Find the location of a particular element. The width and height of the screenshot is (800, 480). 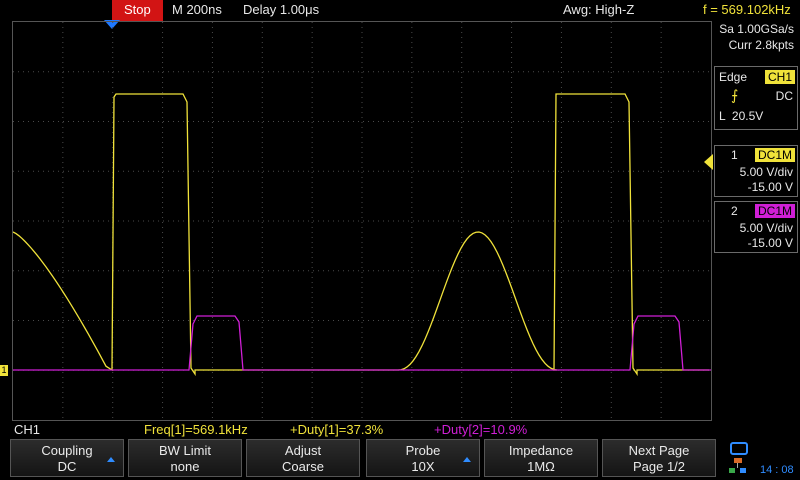

softkey-label: Next Page is located at coordinates (659, 450).